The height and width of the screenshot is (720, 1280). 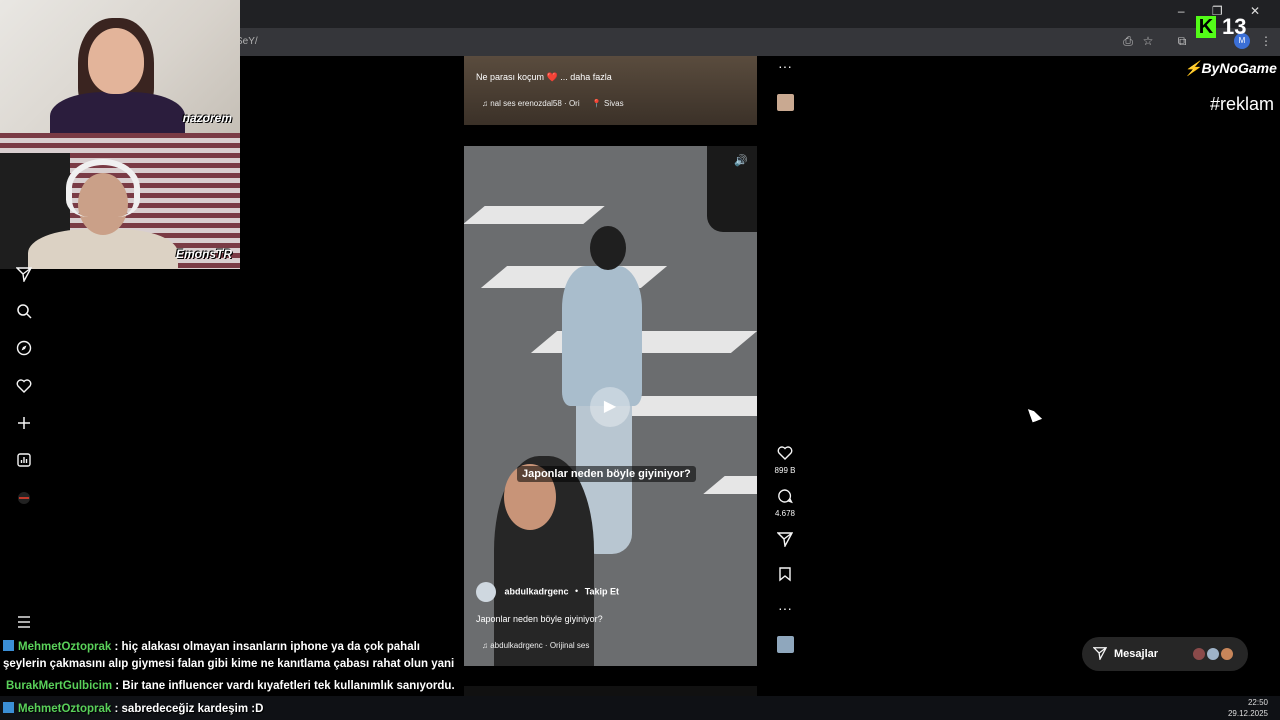 What do you see at coordinates (24, 425) in the screenshot?
I see `create-icon` at bounding box center [24, 425].